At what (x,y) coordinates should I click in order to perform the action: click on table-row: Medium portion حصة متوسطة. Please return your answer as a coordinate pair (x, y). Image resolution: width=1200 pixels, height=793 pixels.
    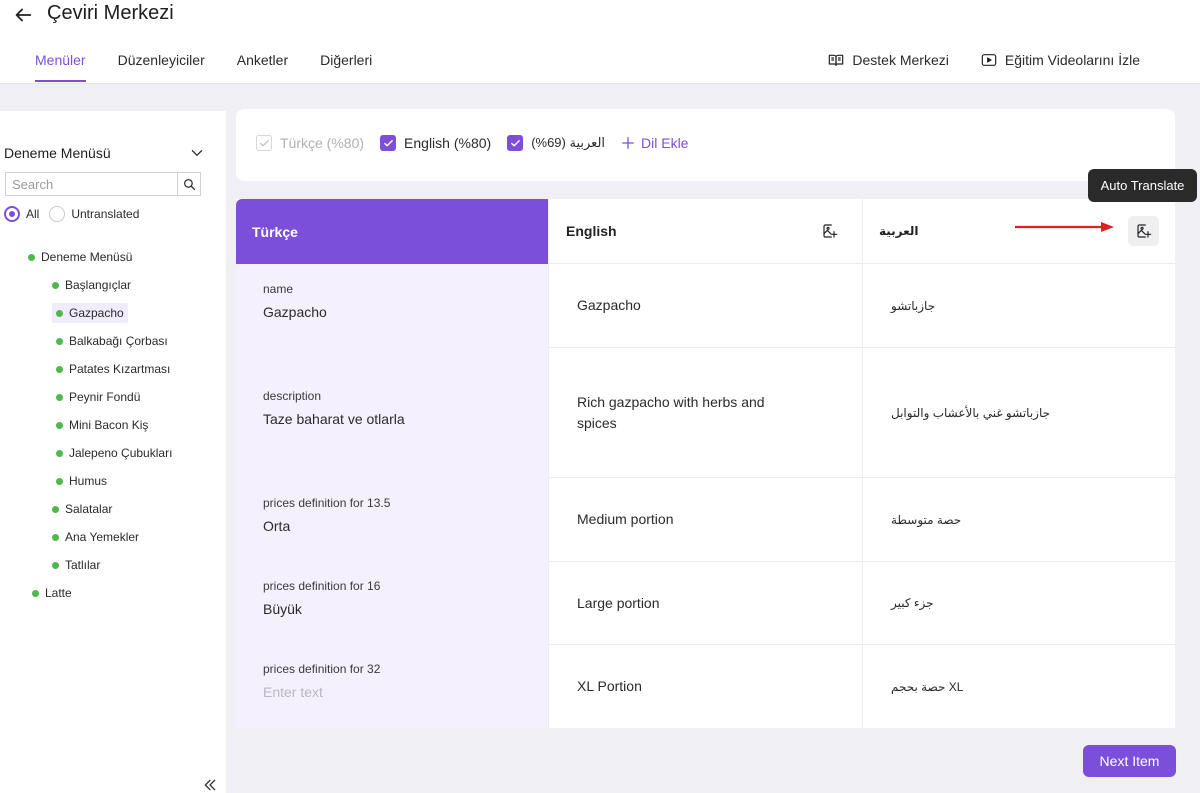
    Looking at the image, I should click on (861, 520).